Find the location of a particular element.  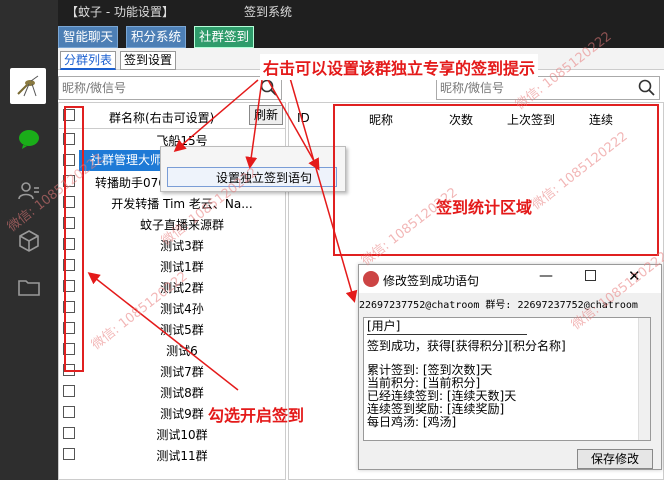

tab-group-list: 分群列表 is located at coordinates (88, 60).